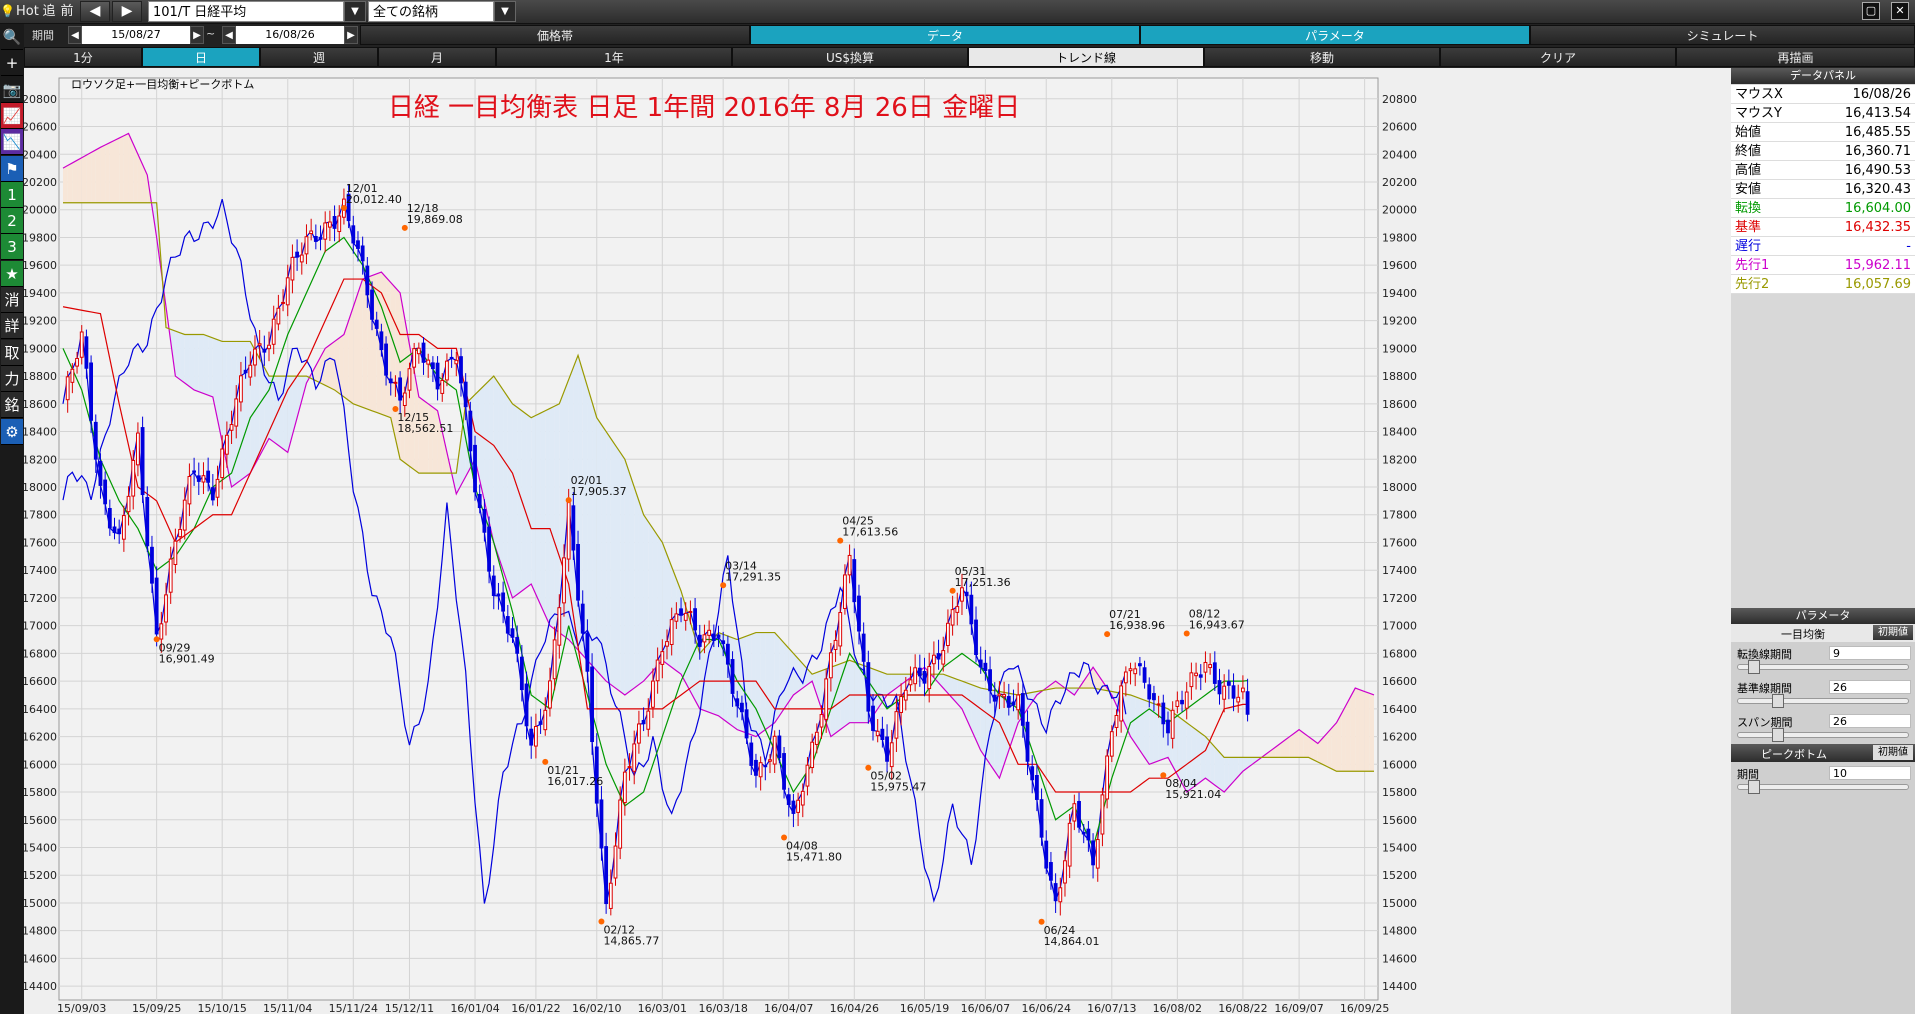 This screenshot has width=1915, height=1014. Describe the element at coordinates (27, 11) in the screenshot. I see `hot-button: Hot` at that location.